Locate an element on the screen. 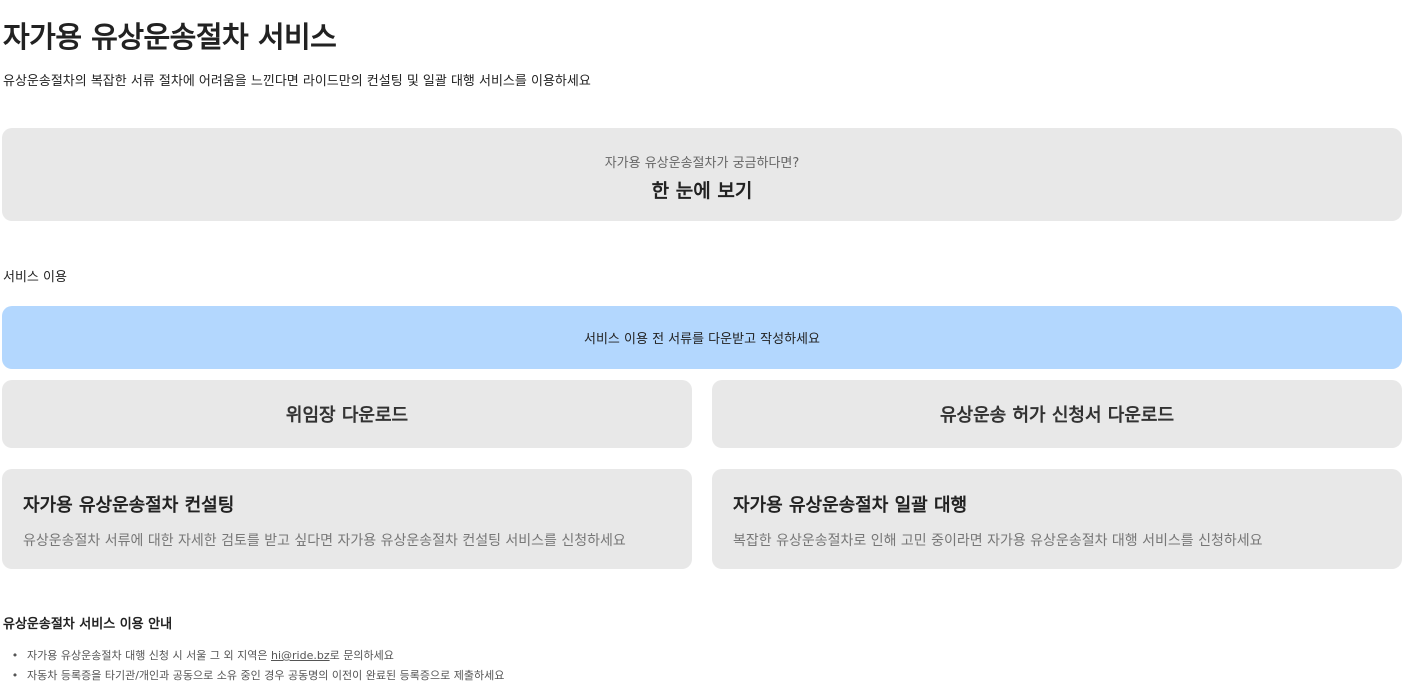 The image size is (1416, 699). consulting-service-title: 자가용 유상운송절차 컨설팅 is located at coordinates (129, 505).